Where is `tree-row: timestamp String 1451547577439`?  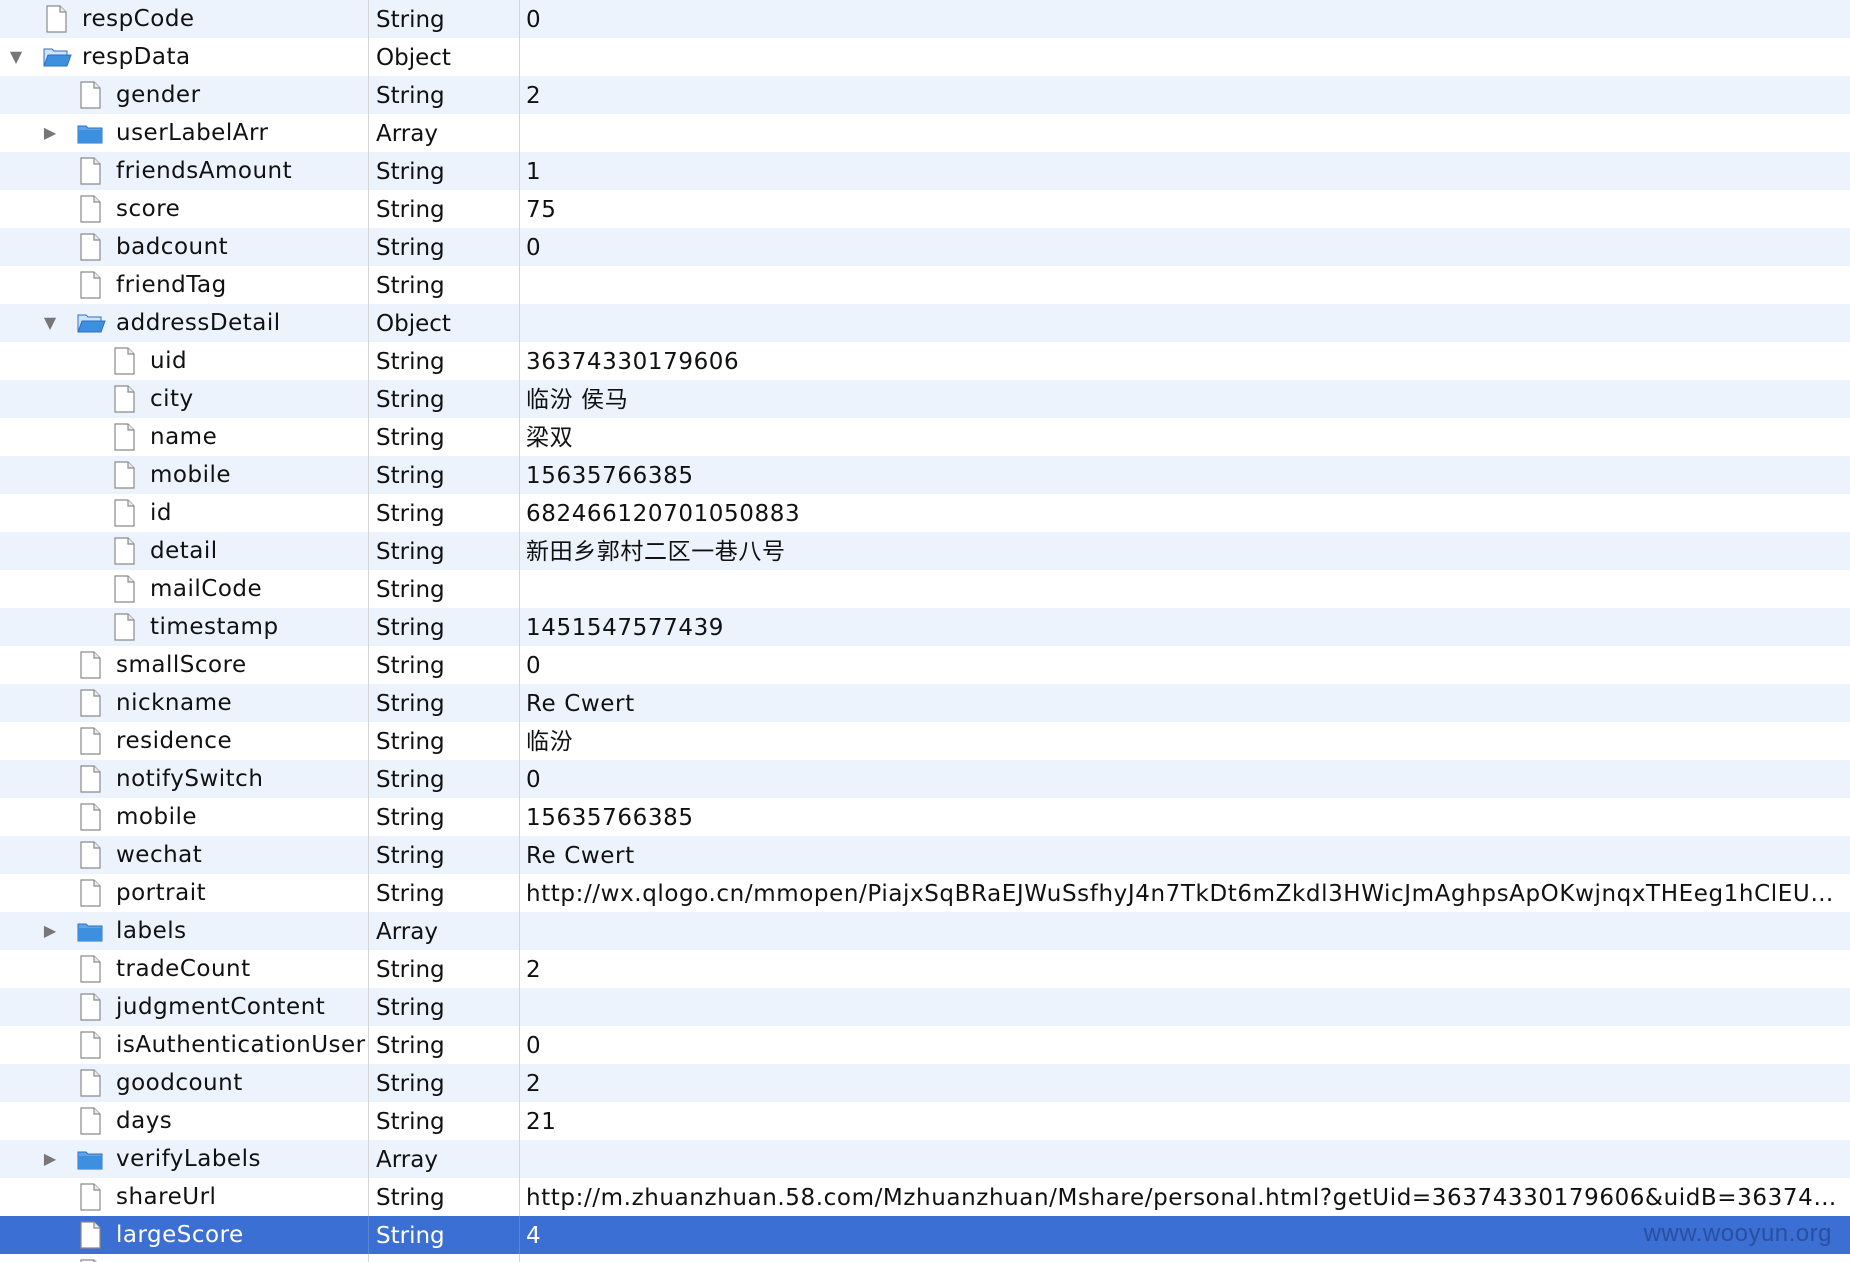
tree-row: timestamp String 1451547577439 is located at coordinates (925, 627).